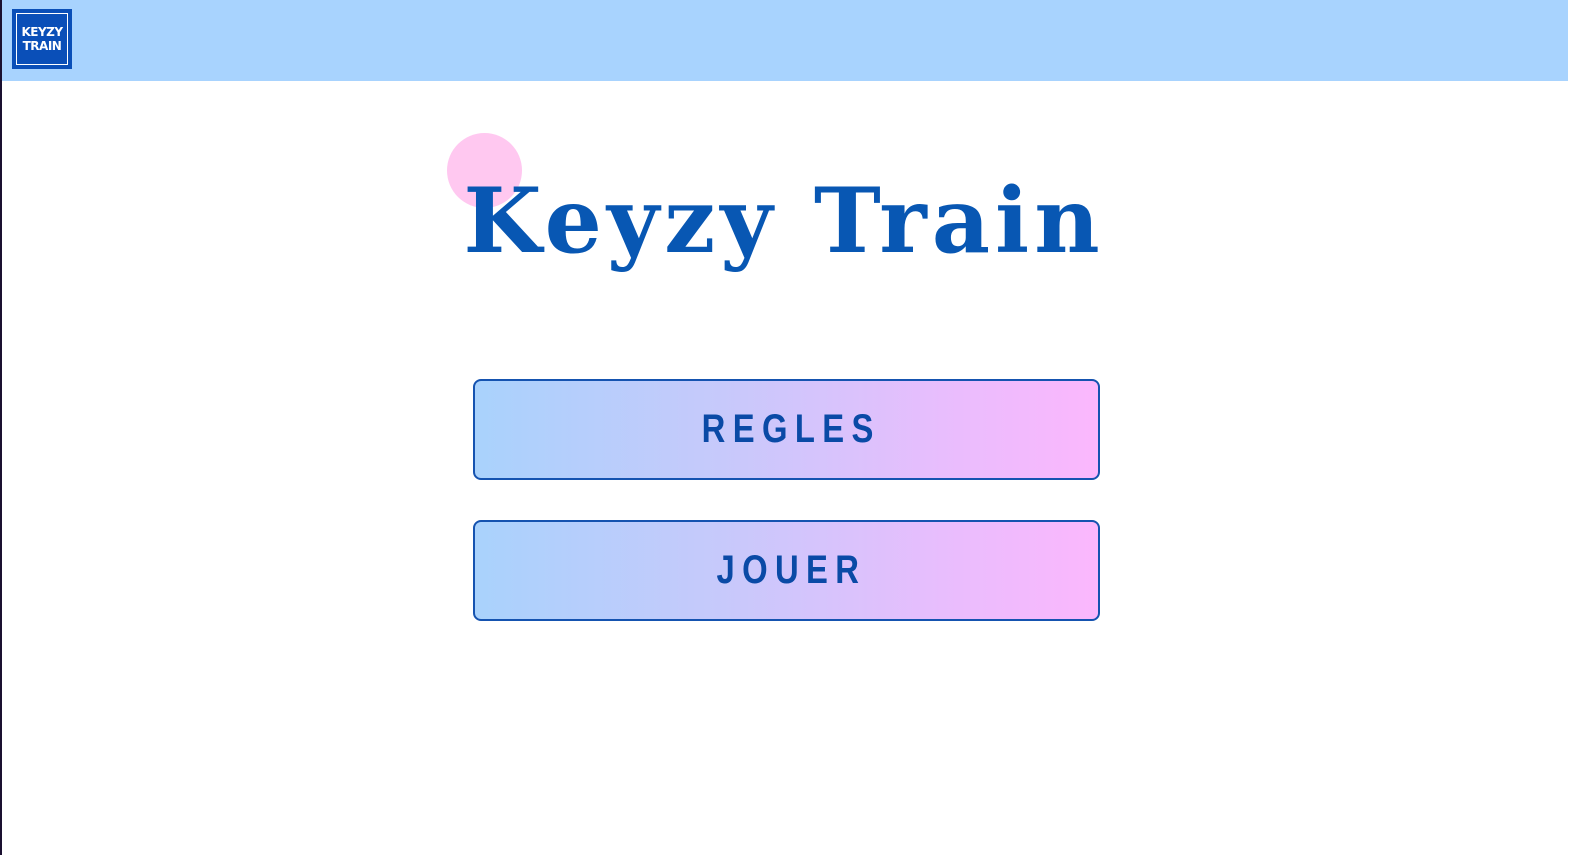 The width and height of the screenshot is (1581, 855). Describe the element at coordinates (1, 427) in the screenshot. I see `window-left-edge` at that location.